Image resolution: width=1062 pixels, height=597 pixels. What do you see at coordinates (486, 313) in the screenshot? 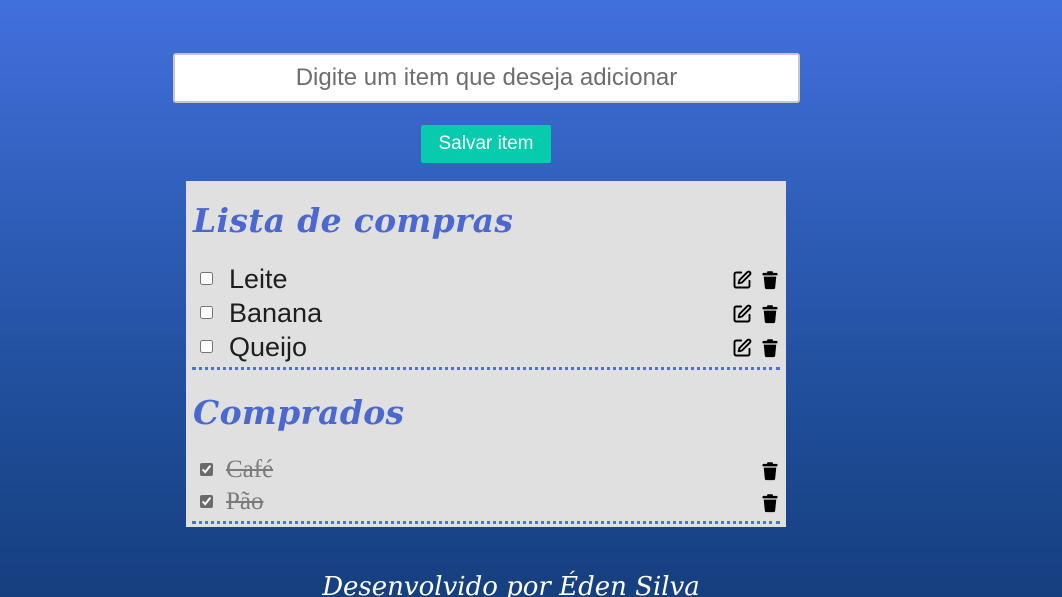
I see `list-item: Banana` at bounding box center [486, 313].